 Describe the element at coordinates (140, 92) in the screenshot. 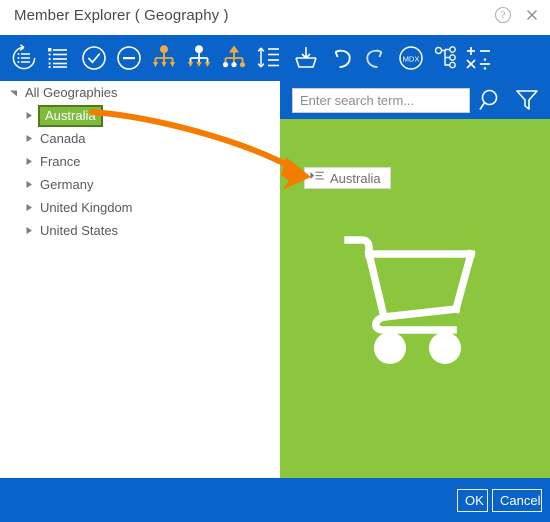

I see `tree-node-root: All Geographies` at that location.